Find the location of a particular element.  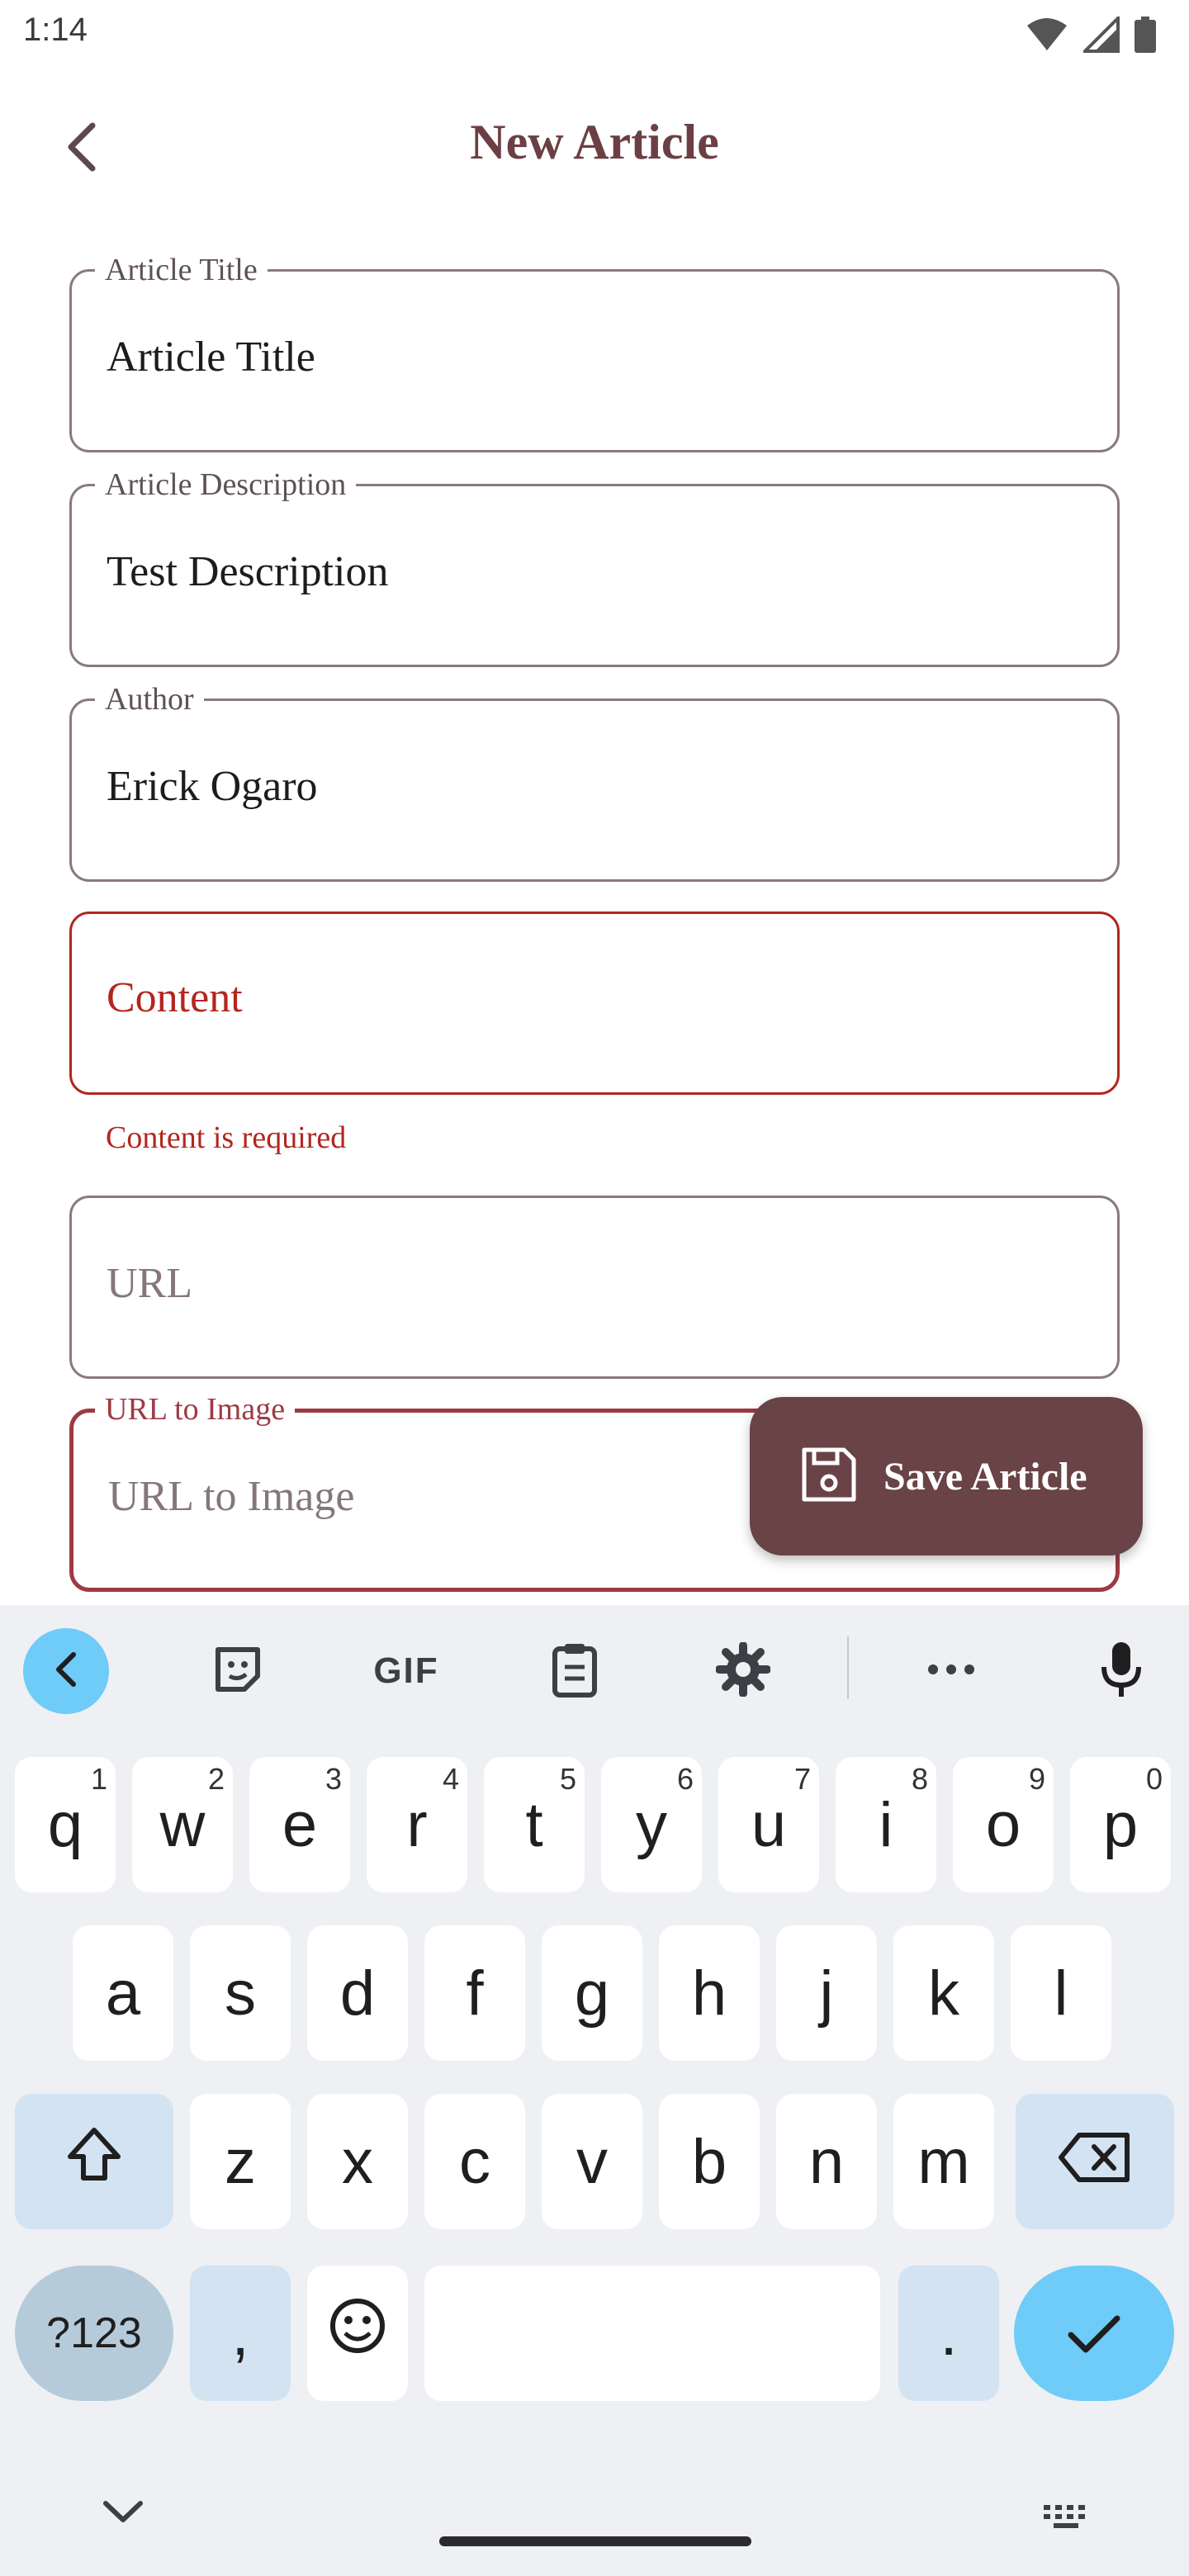

comma-key: , is located at coordinates (240, 2333).